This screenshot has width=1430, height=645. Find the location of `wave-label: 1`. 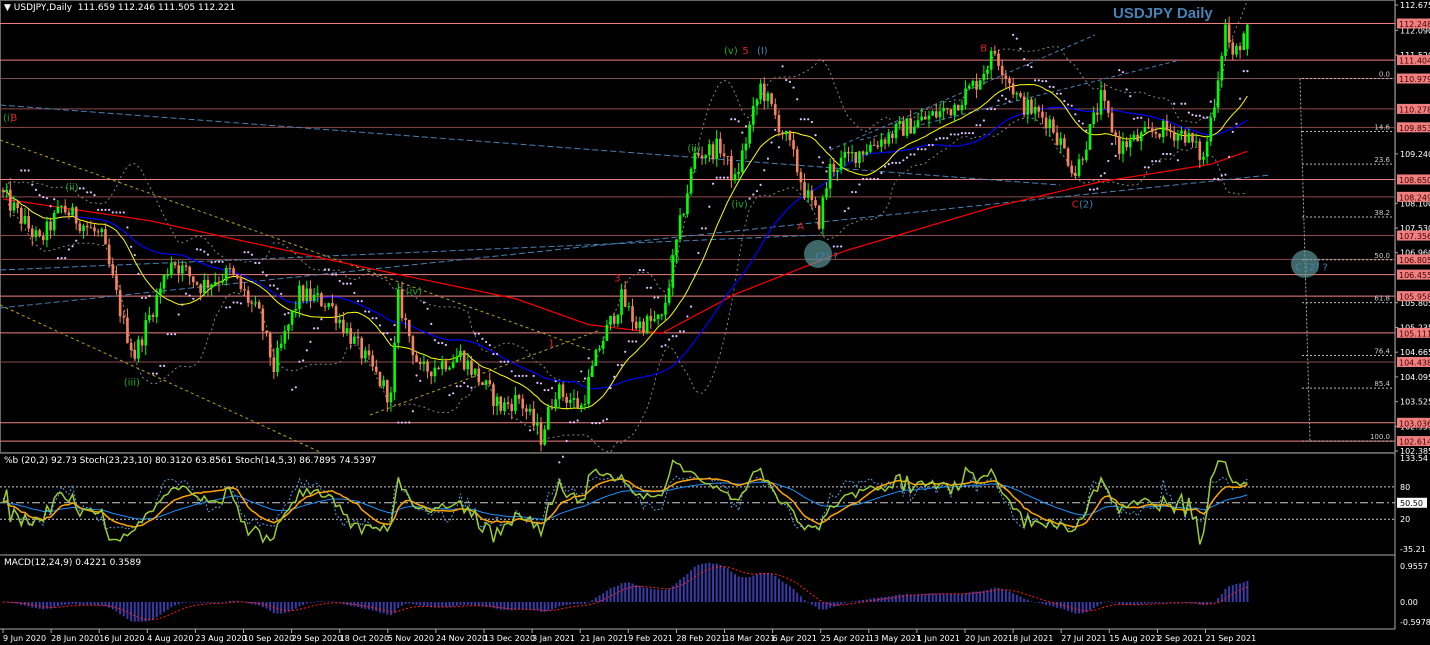

wave-label: 1 is located at coordinates (551, 343).